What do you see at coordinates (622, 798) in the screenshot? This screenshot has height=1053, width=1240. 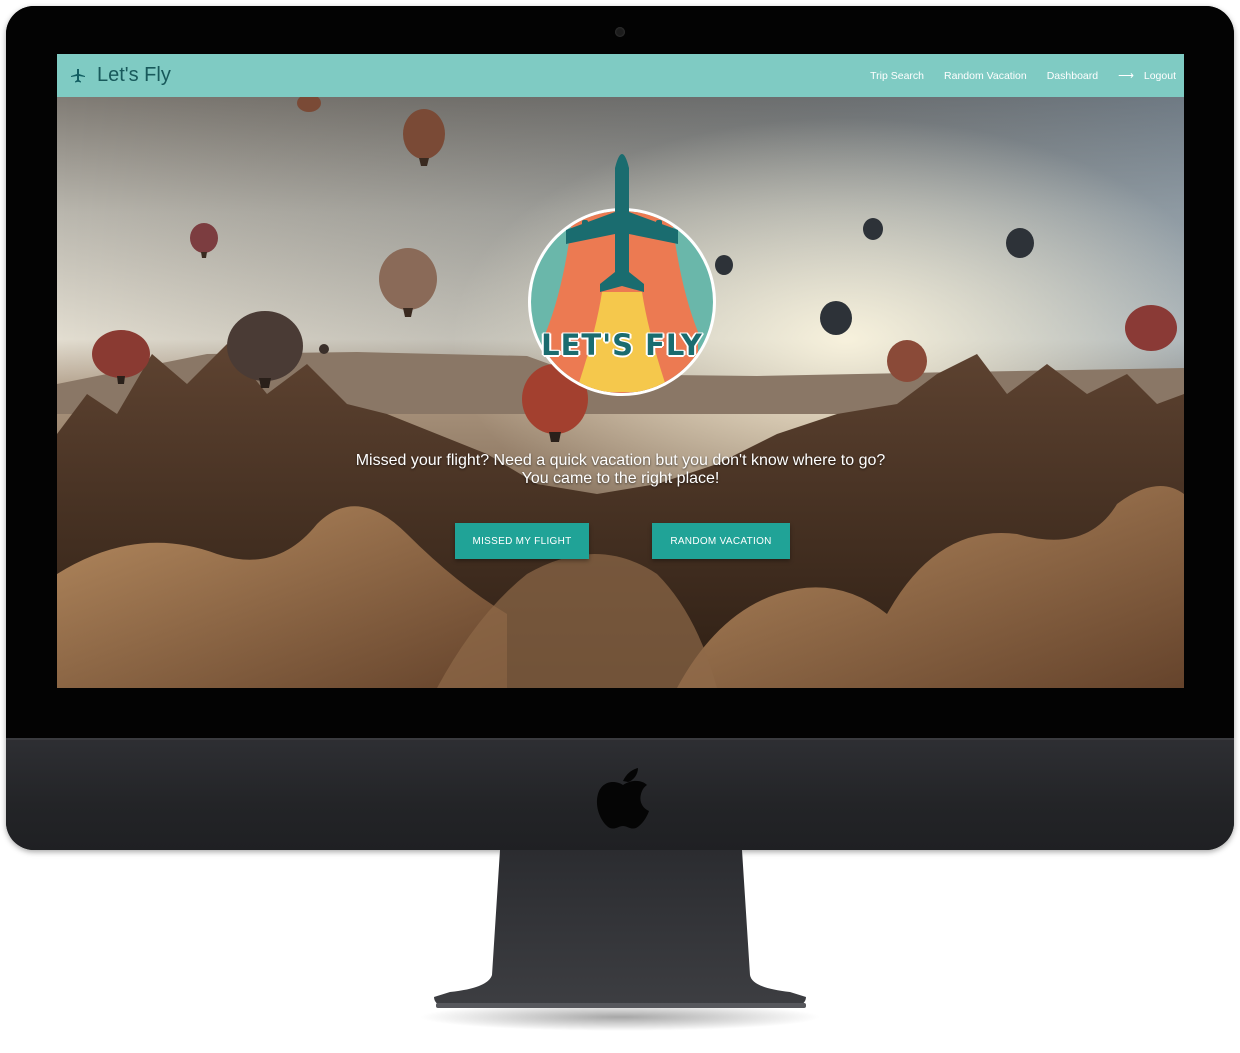 I see `apple-logo-icon` at bounding box center [622, 798].